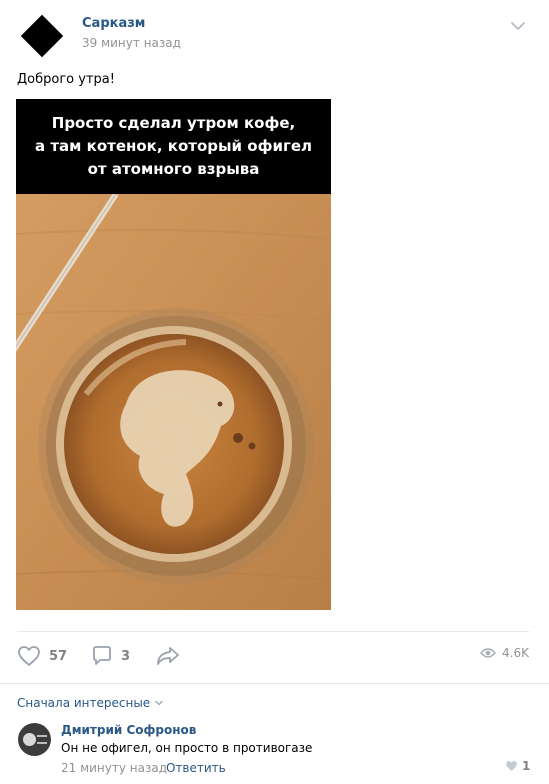 The width and height of the screenshot is (549, 784). I want to click on diamond-logo-icon, so click(42, 36).